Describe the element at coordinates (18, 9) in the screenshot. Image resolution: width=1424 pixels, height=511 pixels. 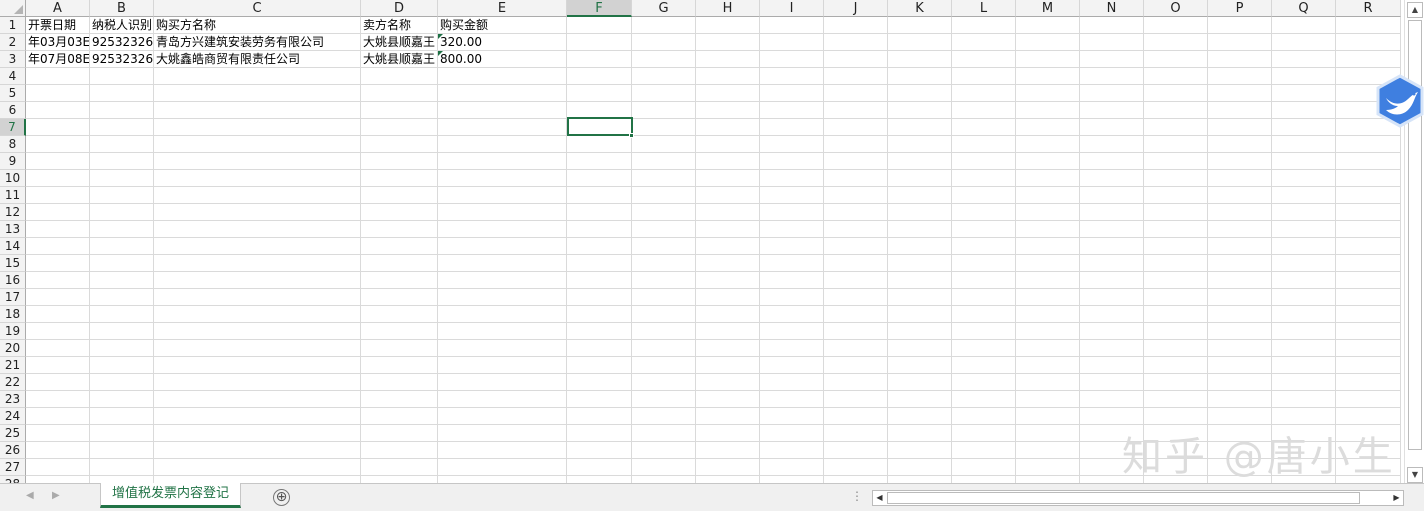
I see `select-all-triangle-icon` at that location.